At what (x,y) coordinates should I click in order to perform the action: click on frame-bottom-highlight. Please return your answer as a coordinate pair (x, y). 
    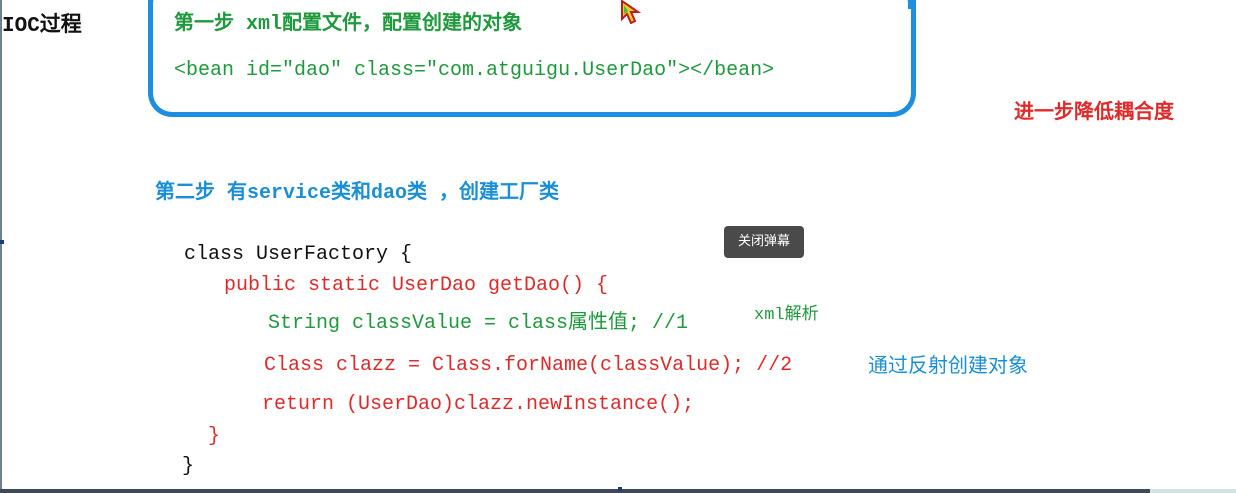
    Looking at the image, I should click on (1193, 491).